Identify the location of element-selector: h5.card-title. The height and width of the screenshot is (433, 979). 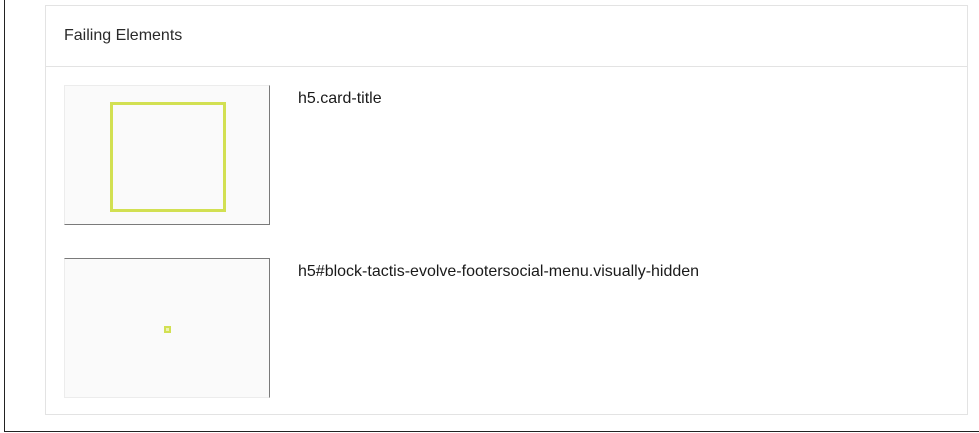
(340, 98).